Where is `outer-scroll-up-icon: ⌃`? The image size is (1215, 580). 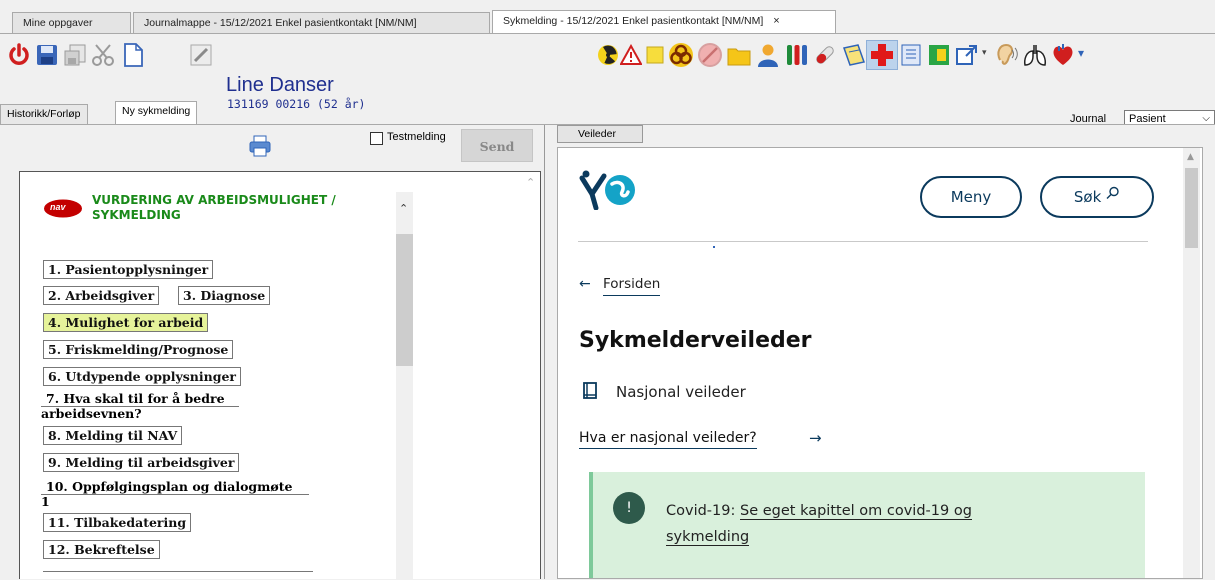
outer-scroll-up-icon: ⌃ is located at coordinates (530, 182).